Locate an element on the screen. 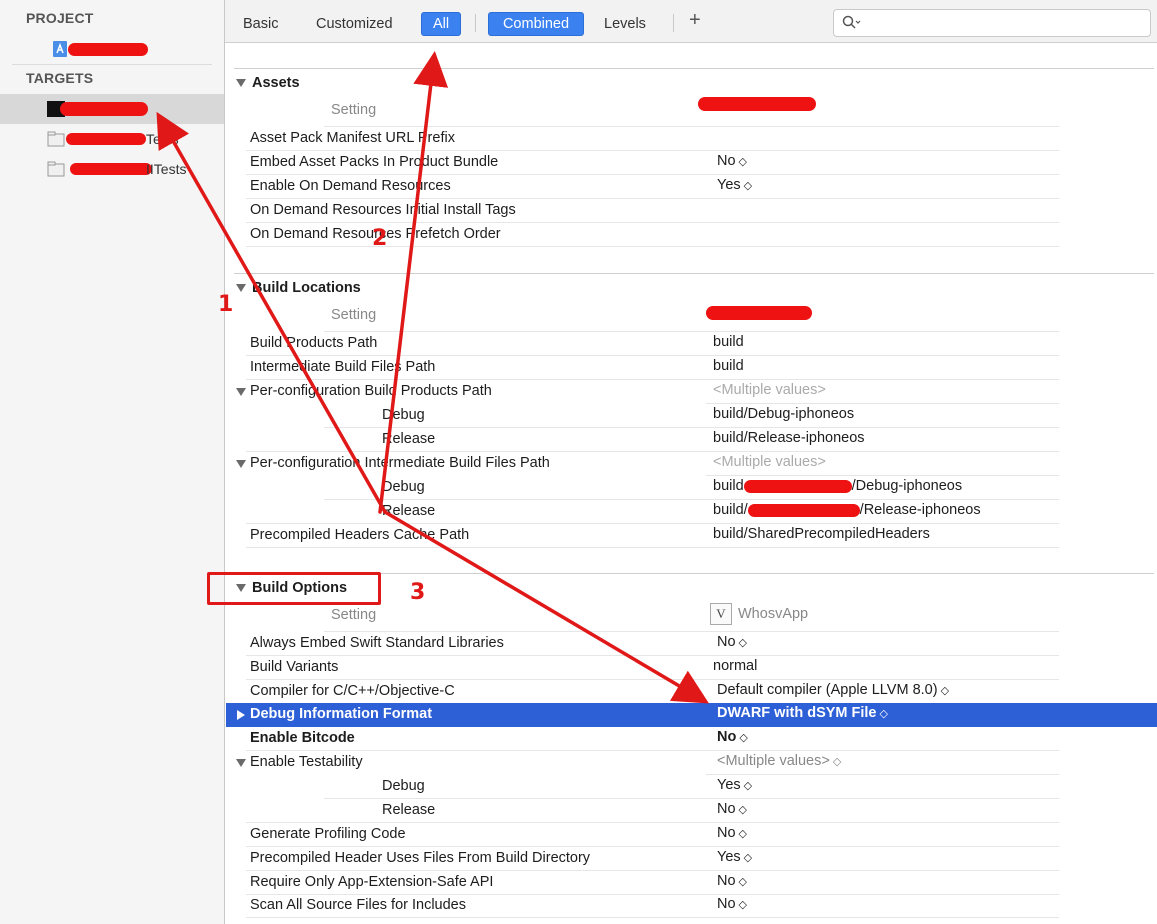  setting-value: build/Release-iphoneos is located at coordinates (789, 438).